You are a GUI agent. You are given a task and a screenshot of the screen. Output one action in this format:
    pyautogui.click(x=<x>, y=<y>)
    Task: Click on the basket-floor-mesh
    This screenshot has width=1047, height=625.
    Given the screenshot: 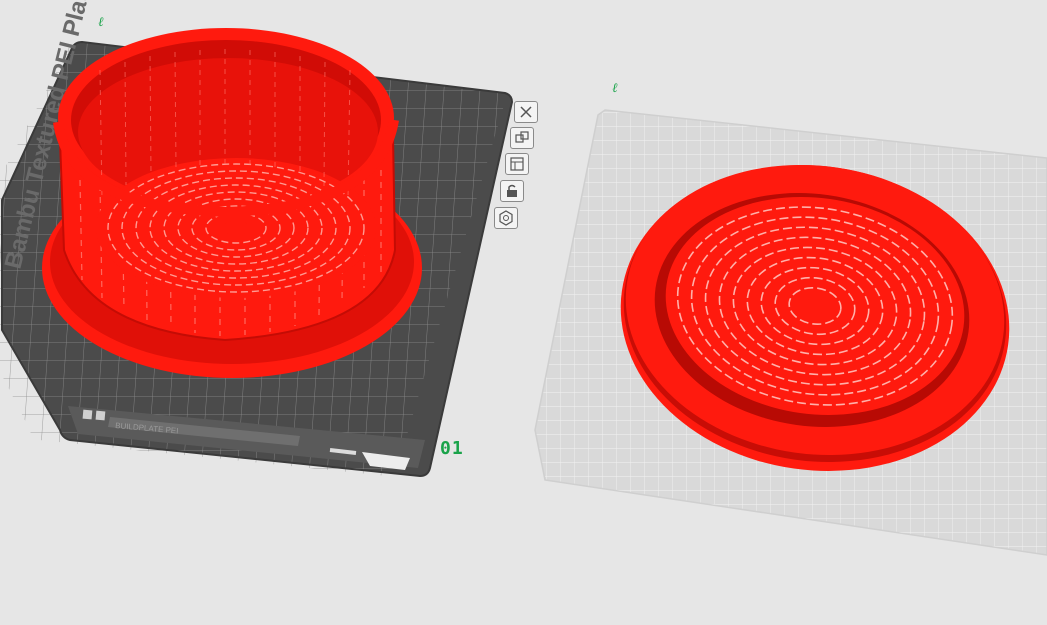 What is the action you would take?
    pyautogui.click(x=236, y=228)
    